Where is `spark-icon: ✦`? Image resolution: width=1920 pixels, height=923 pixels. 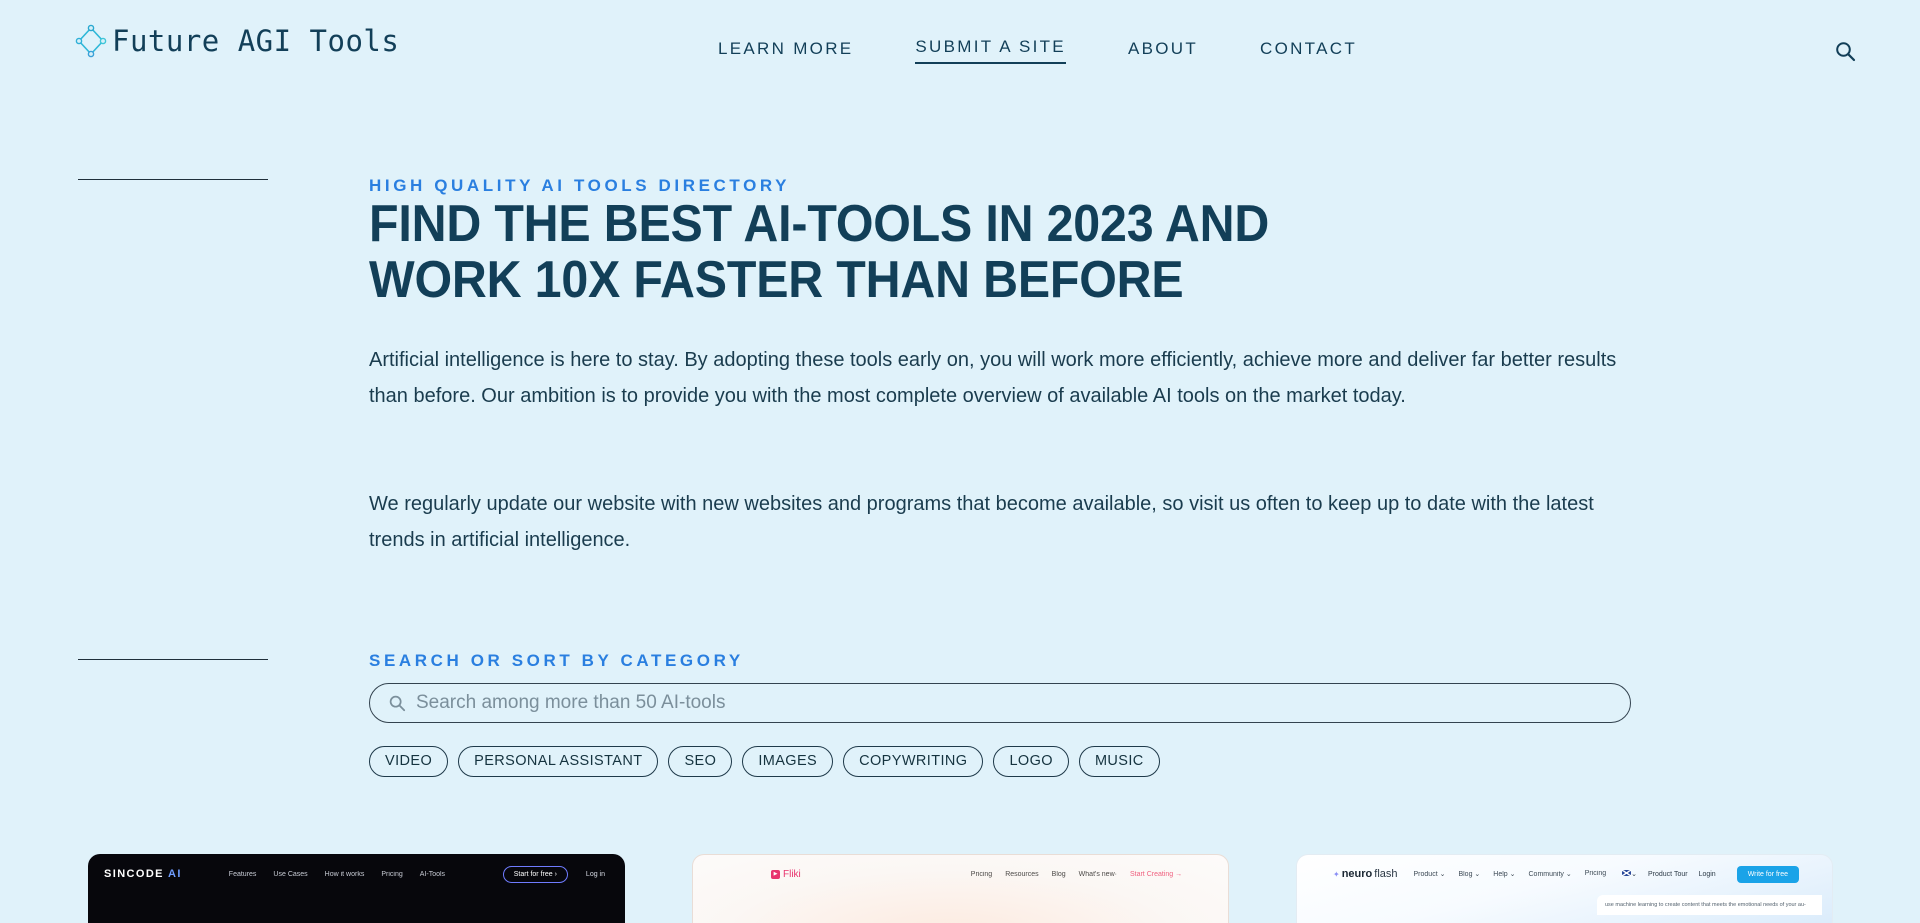 spark-icon: ✦ is located at coordinates (1336, 874).